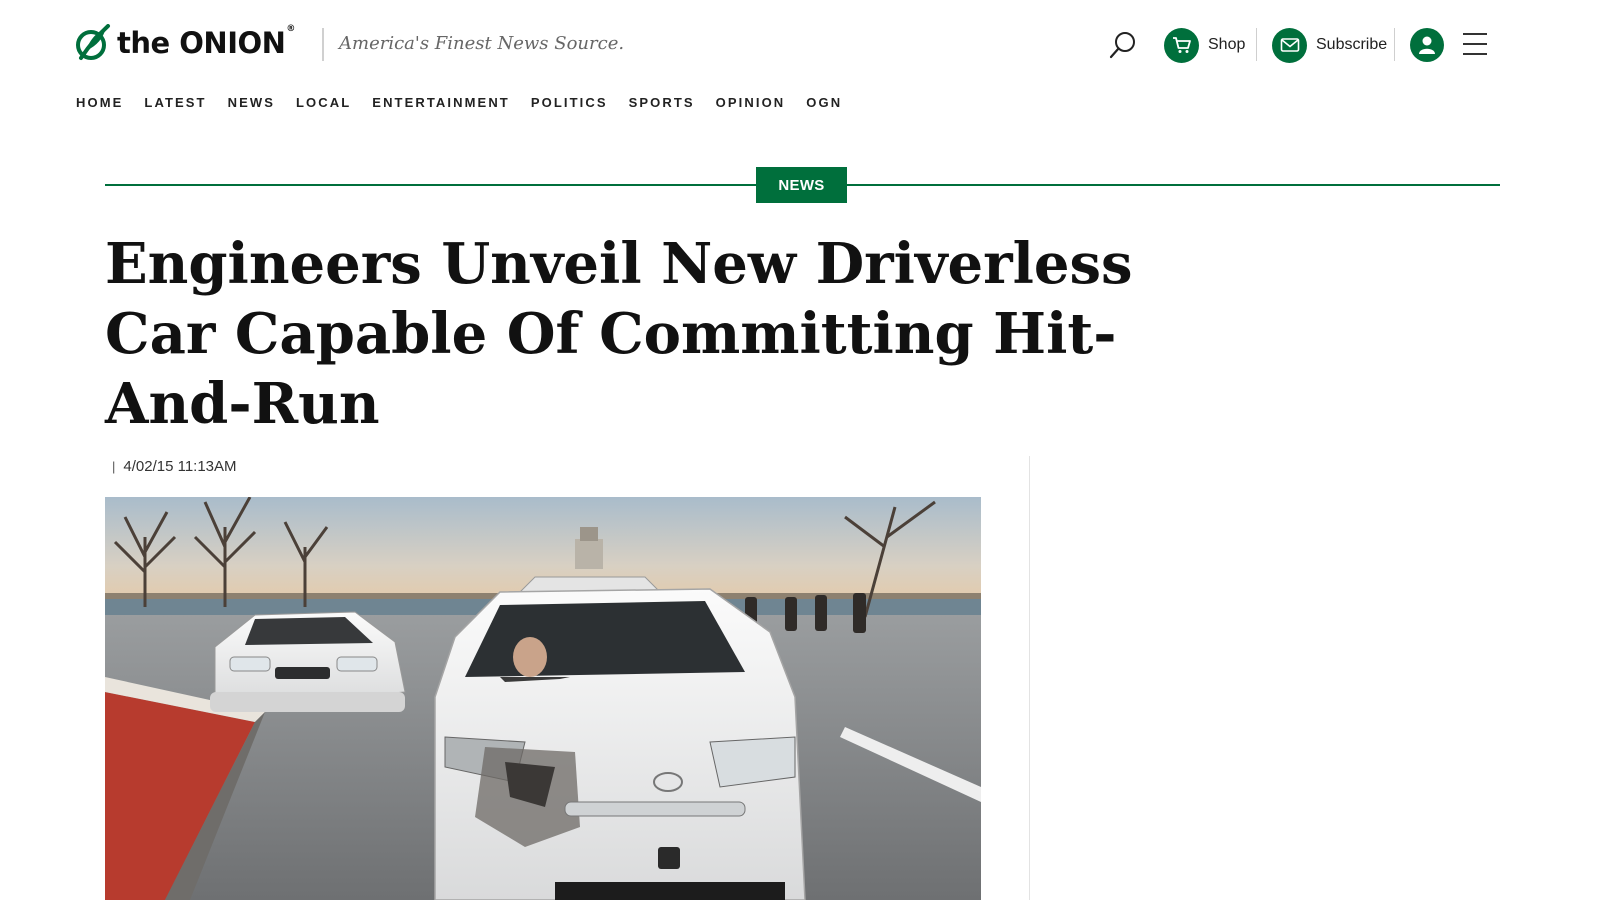 The height and width of the screenshot is (900, 1600). What do you see at coordinates (751, 102) in the screenshot?
I see `nav-item-opinion: OPINION` at bounding box center [751, 102].